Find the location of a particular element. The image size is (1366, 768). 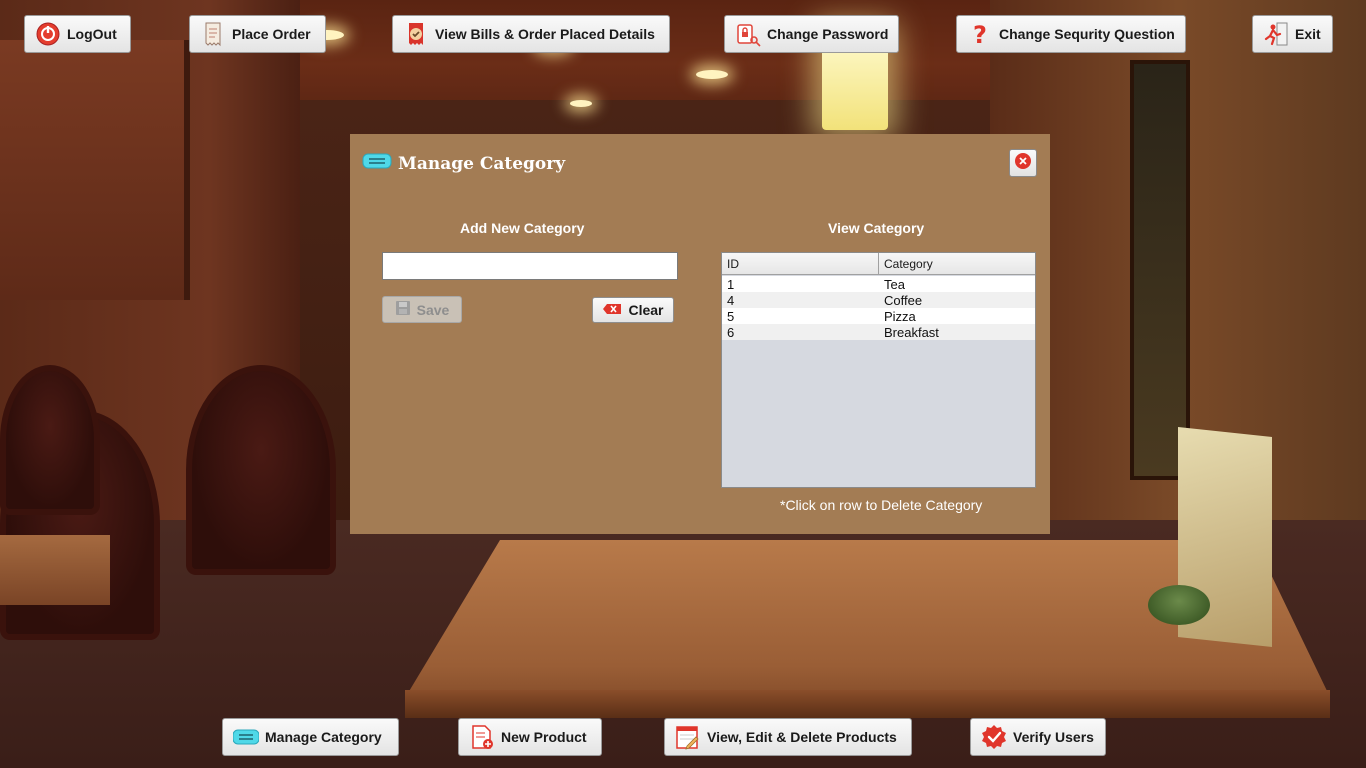

delete-hint: *Click on row to Delete Category is located at coordinates (881, 505).